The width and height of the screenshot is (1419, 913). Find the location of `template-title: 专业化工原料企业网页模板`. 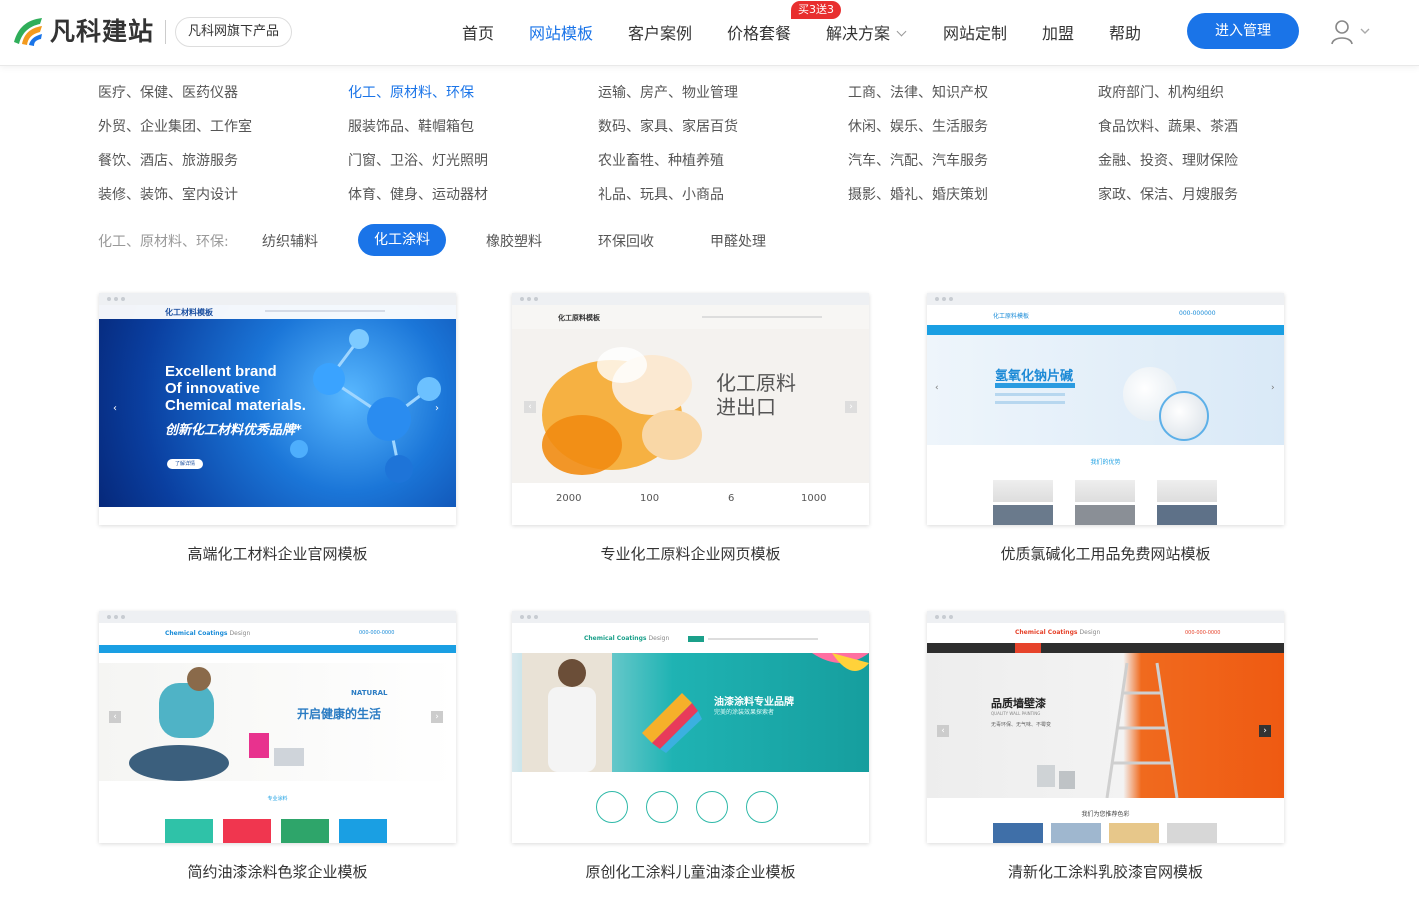

template-title: 专业化工原料企业网页模板 is located at coordinates (690, 553).